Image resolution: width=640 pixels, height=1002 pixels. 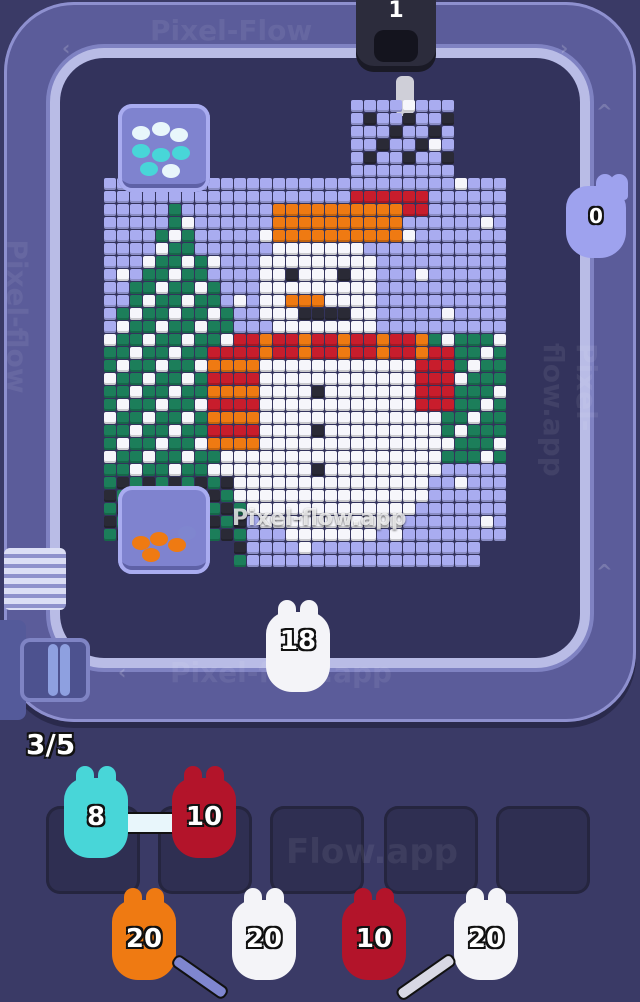 What do you see at coordinates (486, 934) in the screenshot?
I see `rabbit-queue-4: 20` at bounding box center [486, 934].